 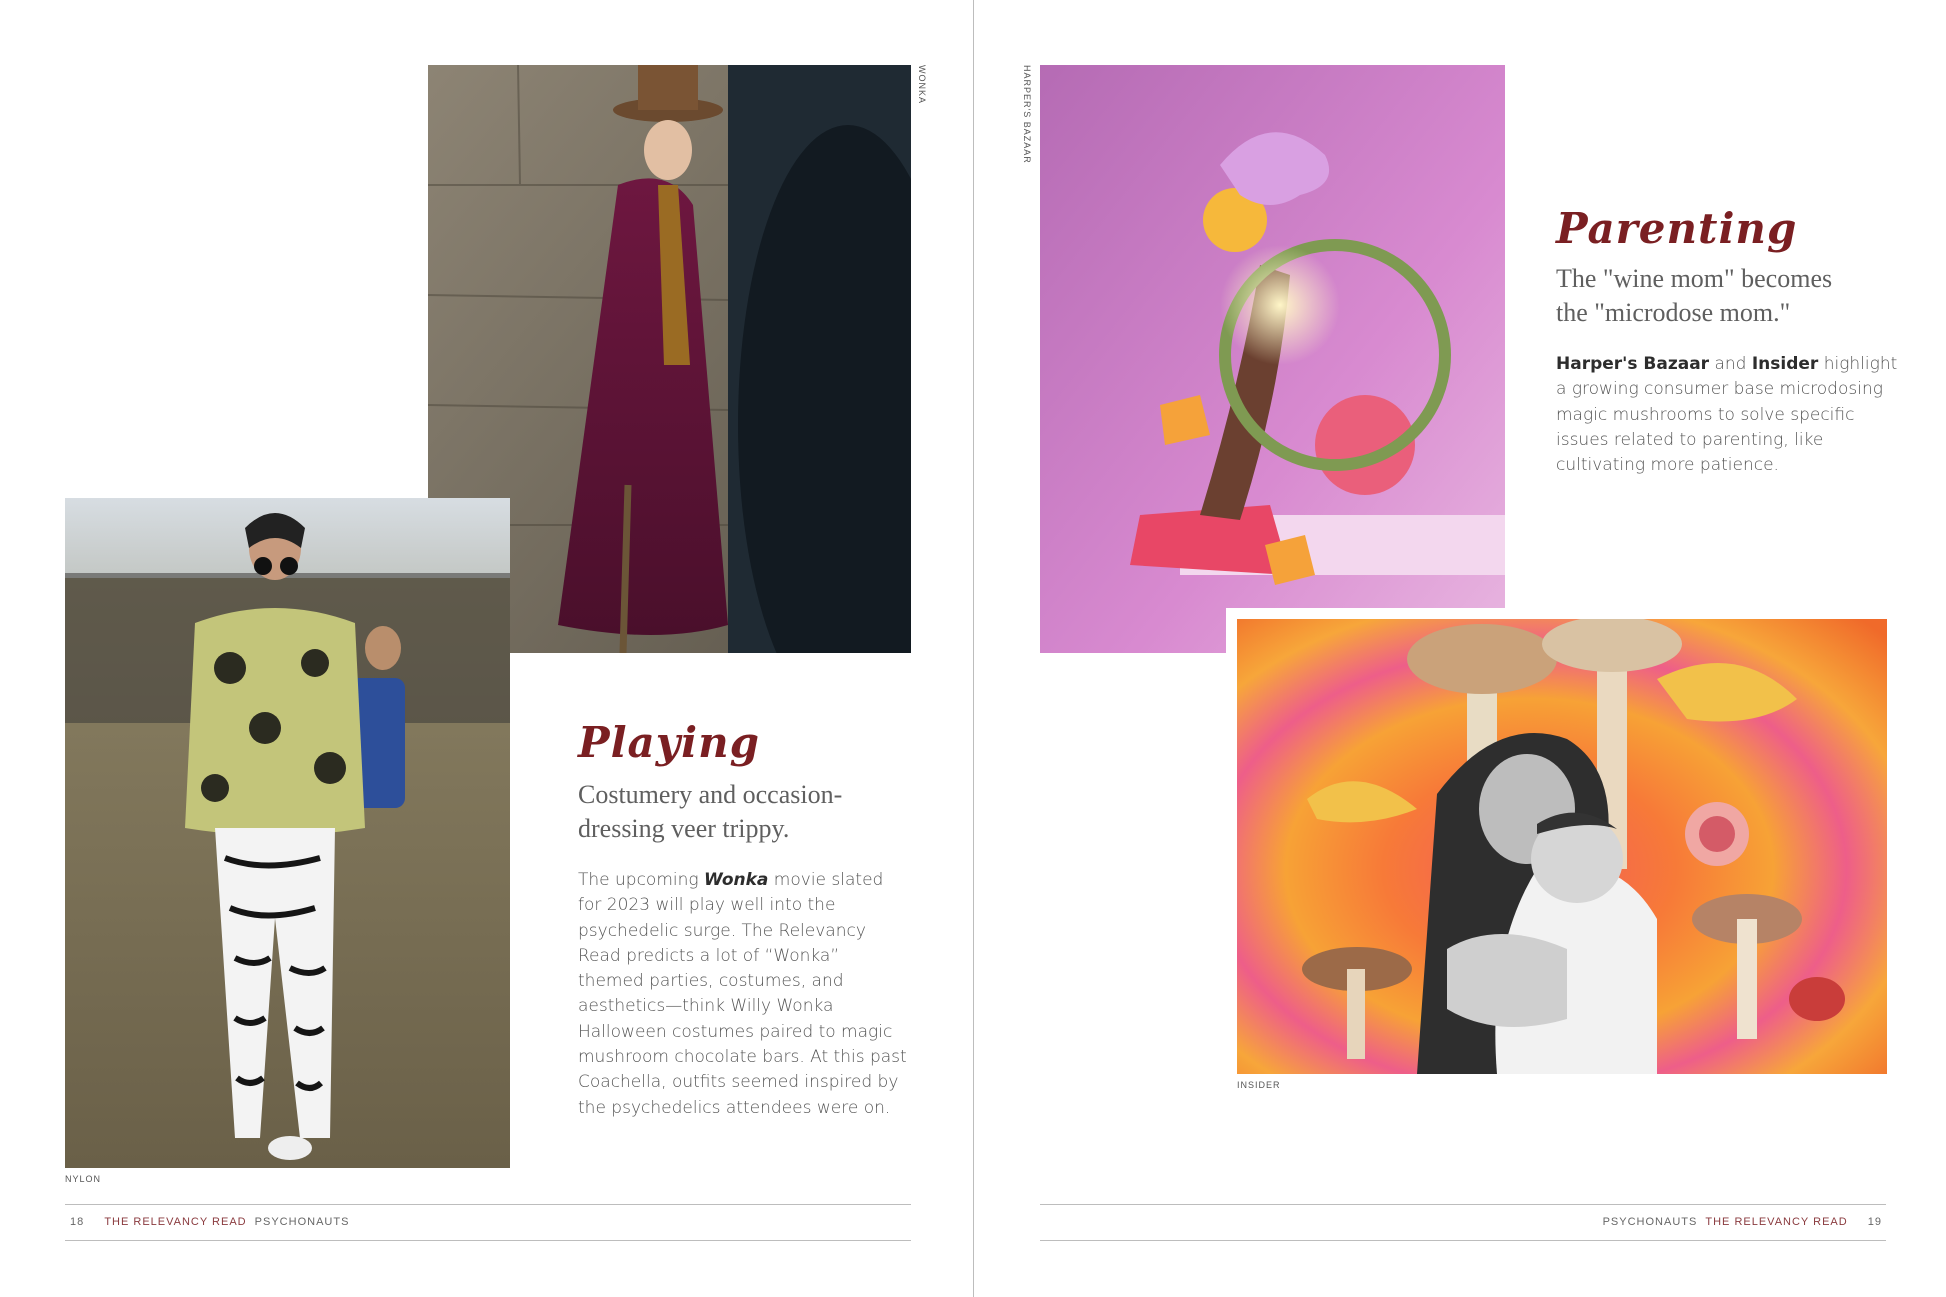 I want to click on body-line: issues related to parenting, like, so click(x=1690, y=439).